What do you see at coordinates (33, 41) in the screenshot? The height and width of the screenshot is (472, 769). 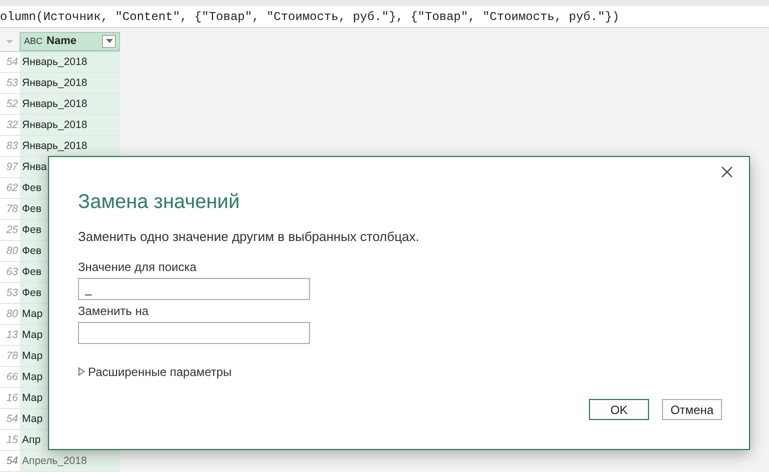 I see `type-icon: ABC` at bounding box center [33, 41].